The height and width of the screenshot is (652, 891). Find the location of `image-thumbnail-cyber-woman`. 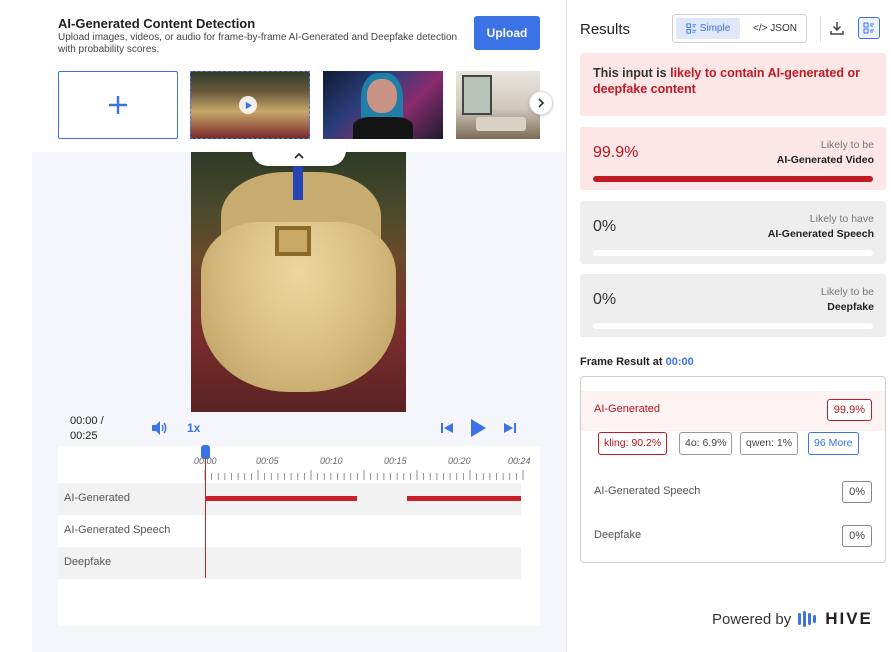

image-thumbnail-cyber-woman is located at coordinates (383, 105).